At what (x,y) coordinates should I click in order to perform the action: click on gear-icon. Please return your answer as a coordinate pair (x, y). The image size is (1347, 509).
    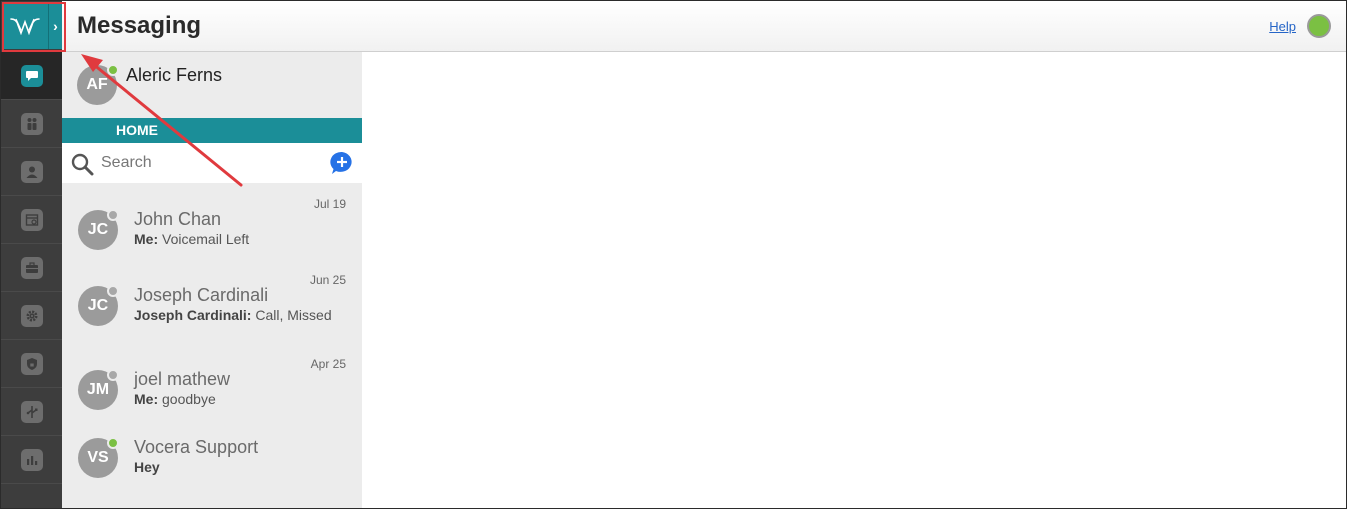
    Looking at the image, I should click on (31, 315).